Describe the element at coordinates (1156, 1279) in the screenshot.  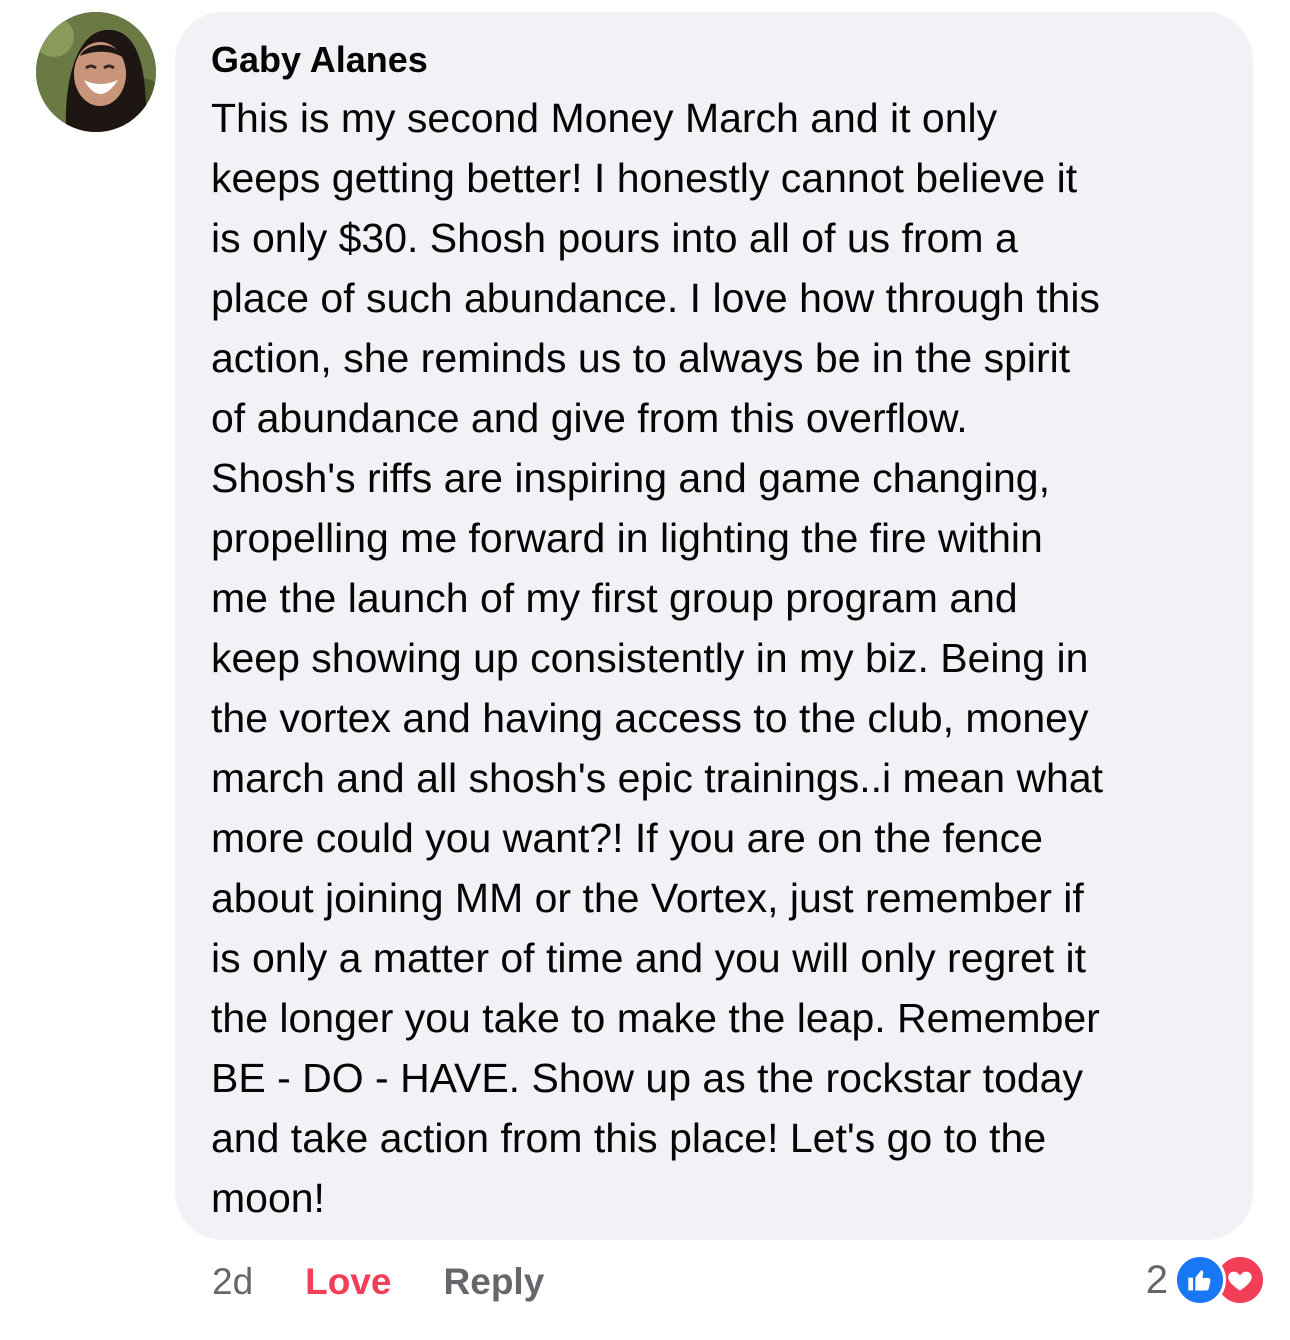
I see `reaction-count: 2` at that location.